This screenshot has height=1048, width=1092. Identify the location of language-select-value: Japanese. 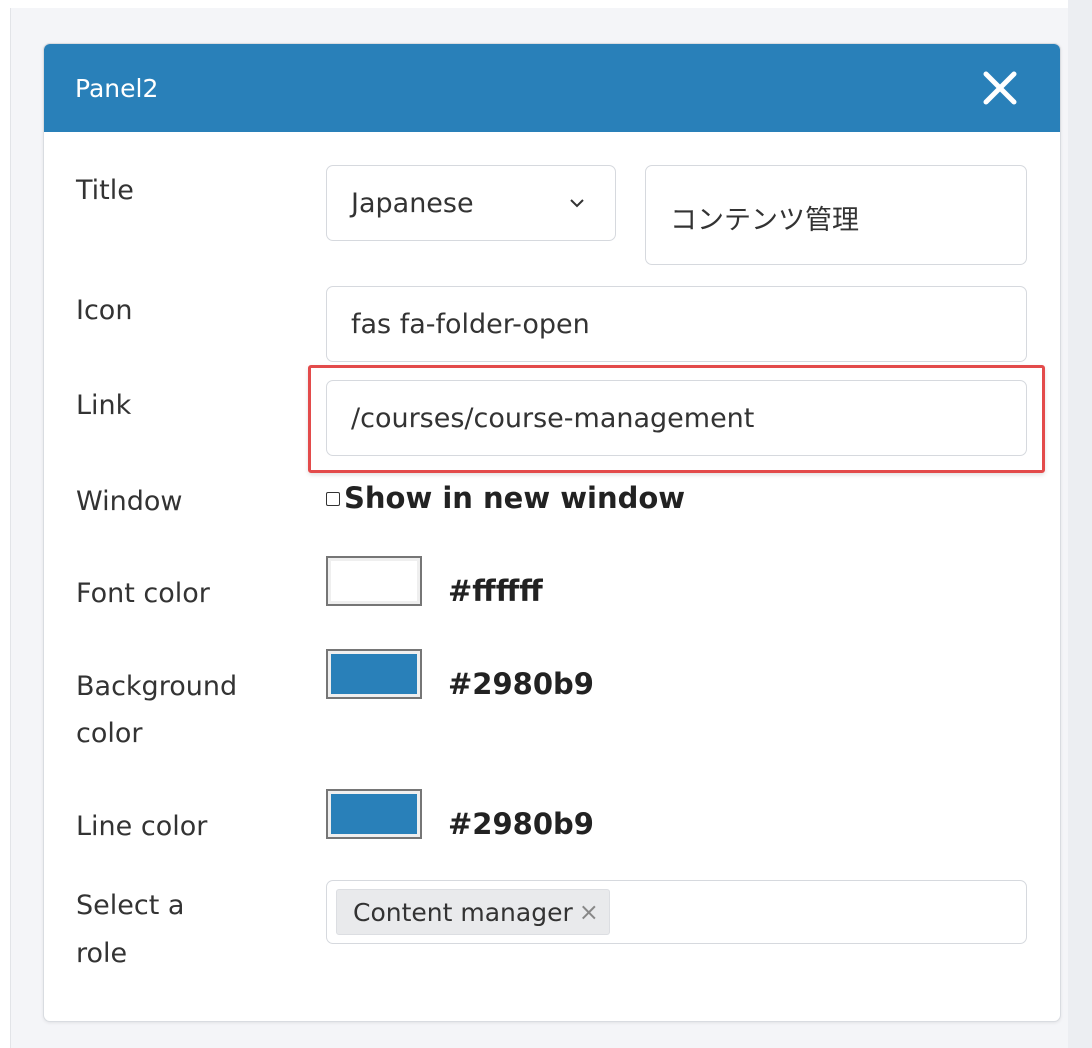
(412, 203).